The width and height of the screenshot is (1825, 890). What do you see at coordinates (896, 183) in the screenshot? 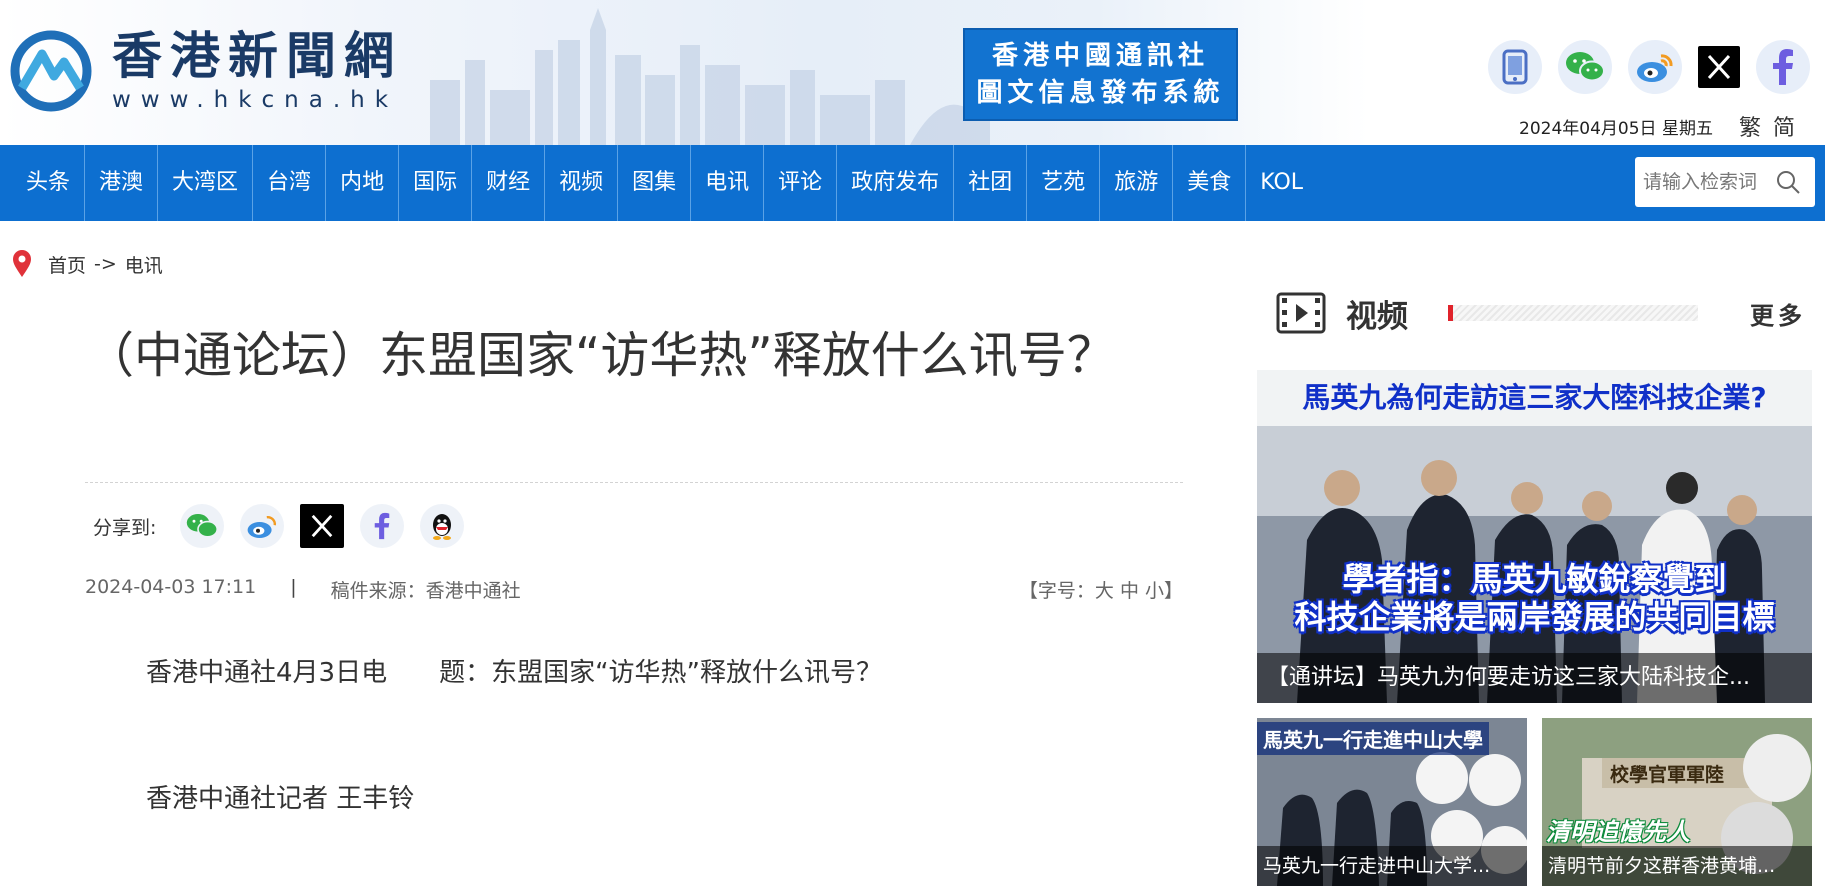
I see `nav-item-government: 政府发布` at bounding box center [896, 183].